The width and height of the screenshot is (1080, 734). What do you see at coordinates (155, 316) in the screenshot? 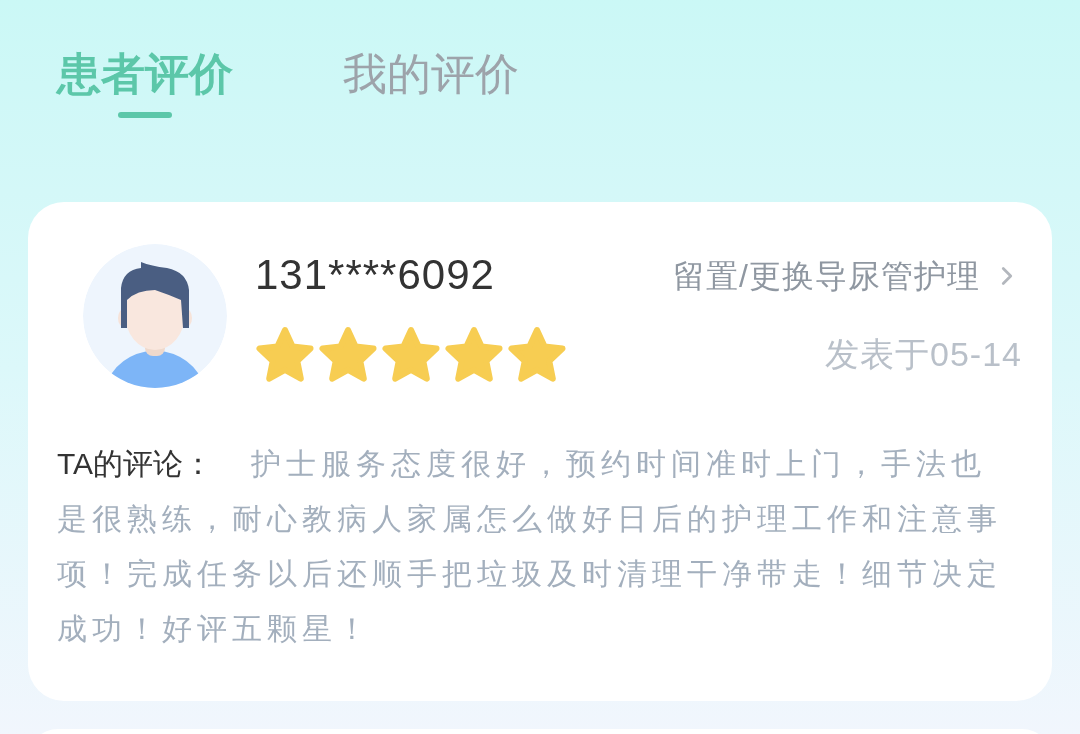
I see `avatar-icon` at bounding box center [155, 316].